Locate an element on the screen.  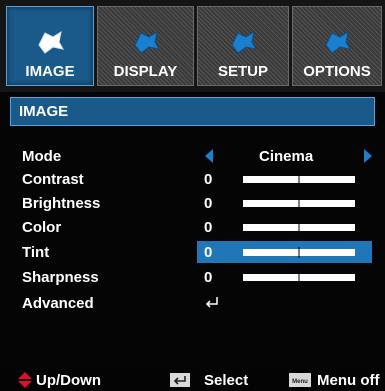
brightness-slider is located at coordinates (299, 203).